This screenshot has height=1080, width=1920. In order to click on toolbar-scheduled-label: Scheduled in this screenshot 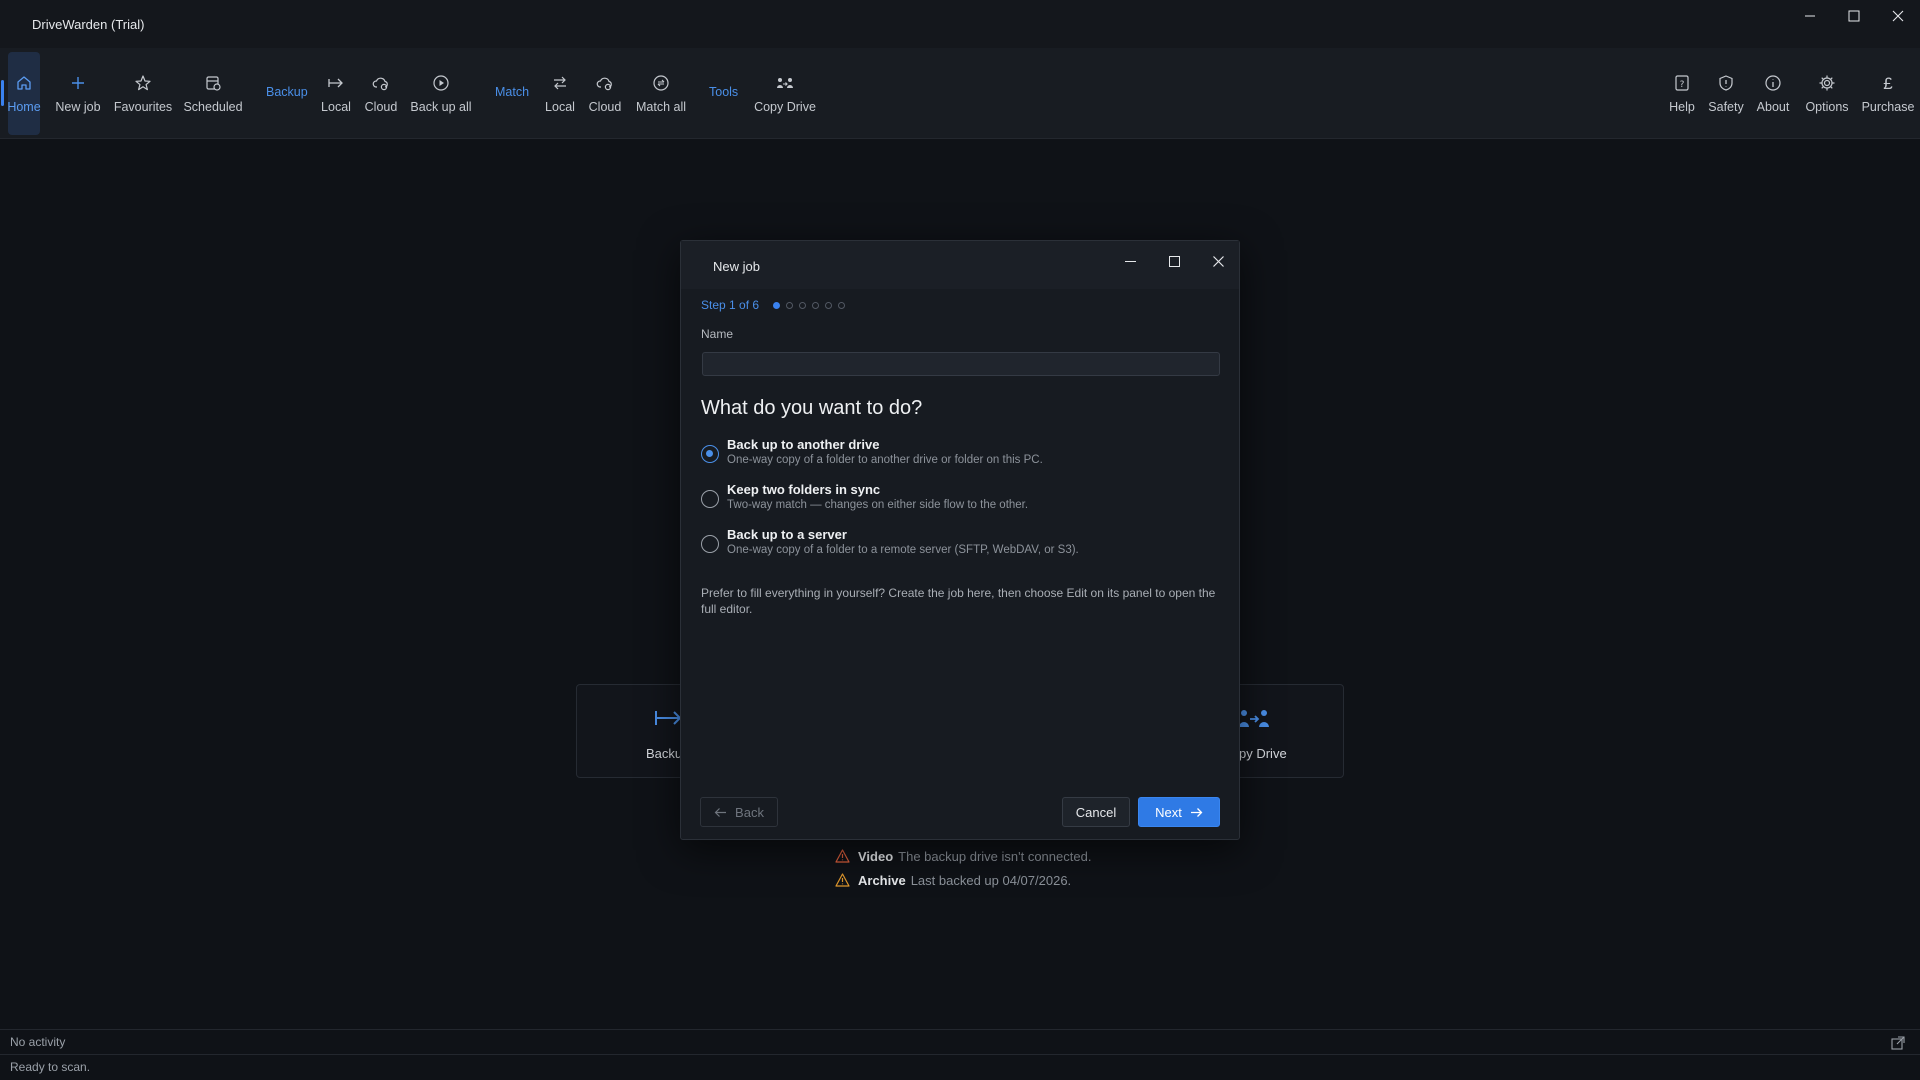, I will do `click(213, 106)`.